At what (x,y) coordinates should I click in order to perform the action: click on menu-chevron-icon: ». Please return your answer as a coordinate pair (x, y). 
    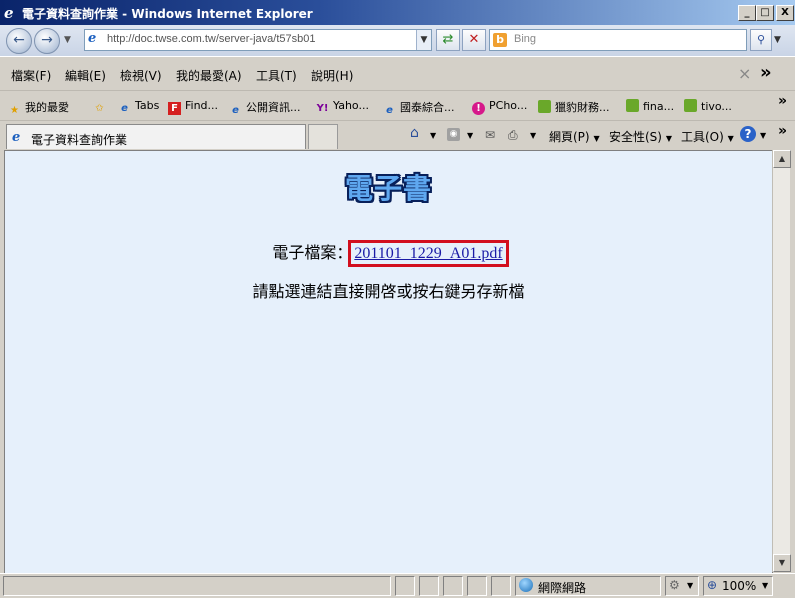
    Looking at the image, I should click on (766, 72).